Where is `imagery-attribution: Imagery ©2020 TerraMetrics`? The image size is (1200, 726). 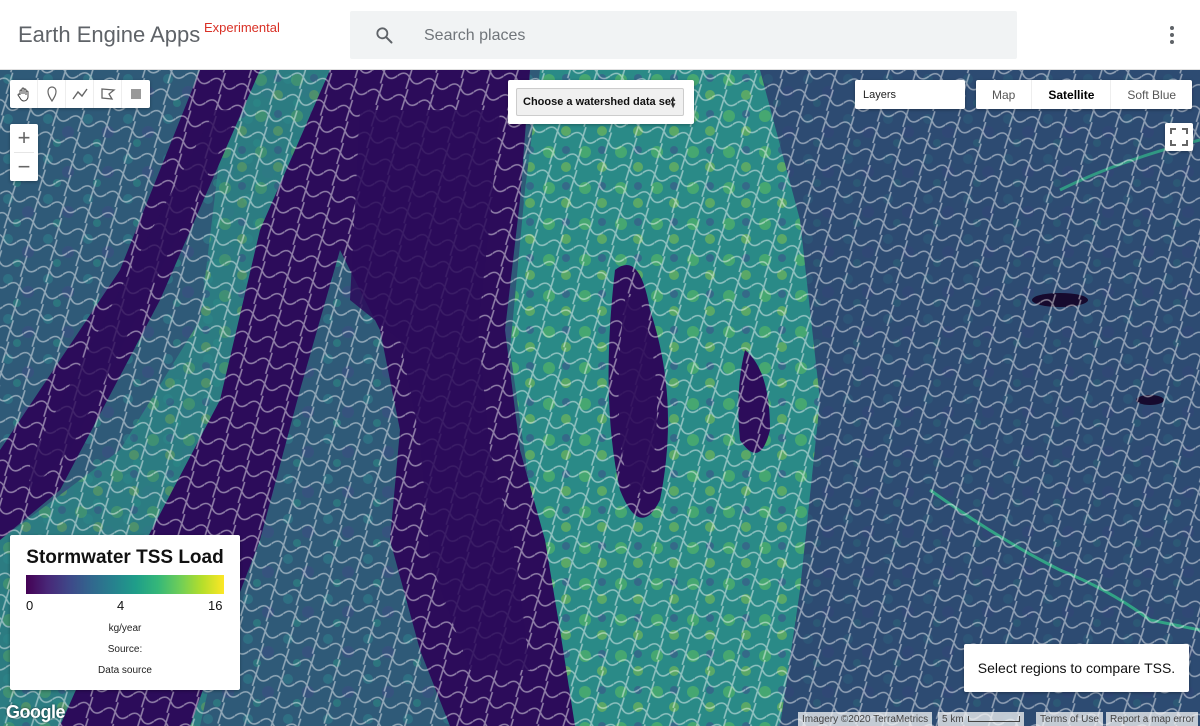 imagery-attribution: Imagery ©2020 TerraMetrics is located at coordinates (865, 719).